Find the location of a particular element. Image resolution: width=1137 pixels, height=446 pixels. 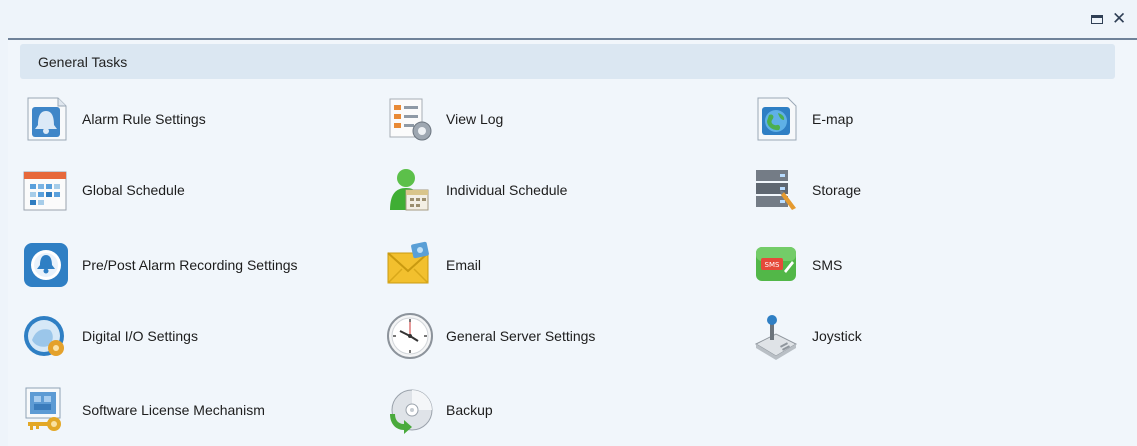

window-title-bar is located at coordinates (568, 19).